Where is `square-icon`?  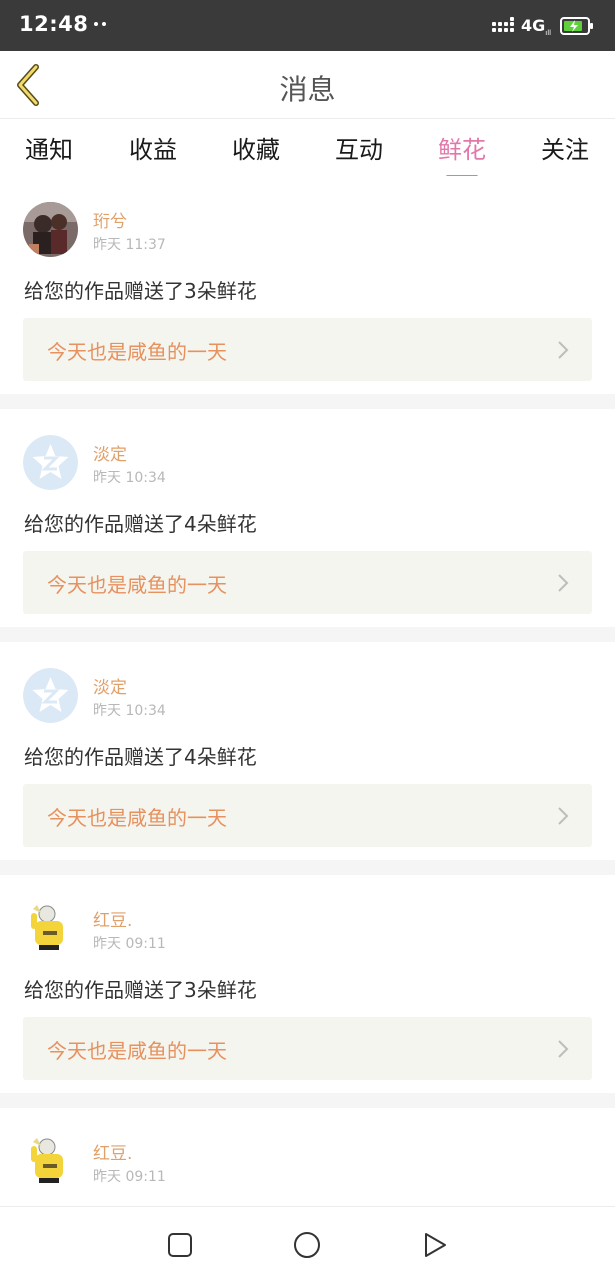
square-icon is located at coordinates (180, 1245).